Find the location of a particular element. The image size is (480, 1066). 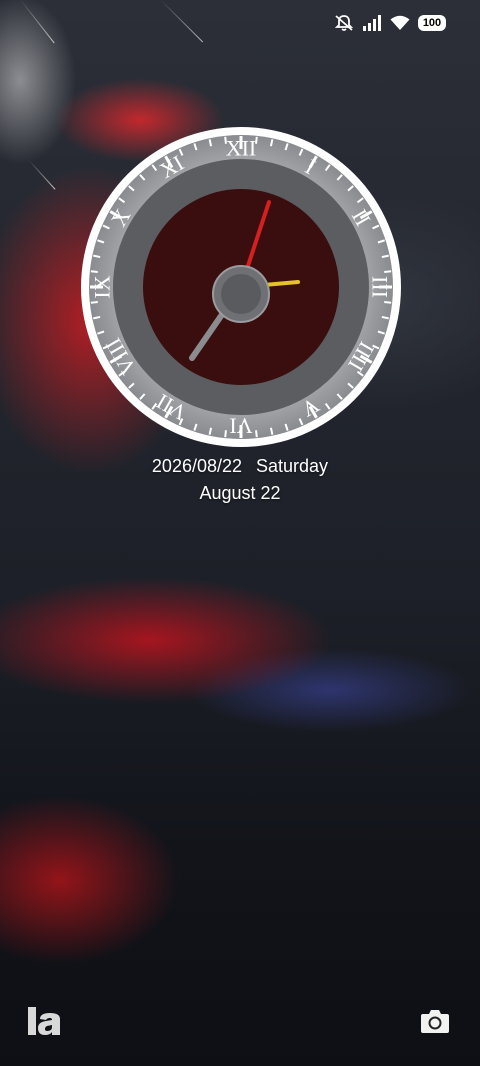

wifi-icon is located at coordinates (400, 22).